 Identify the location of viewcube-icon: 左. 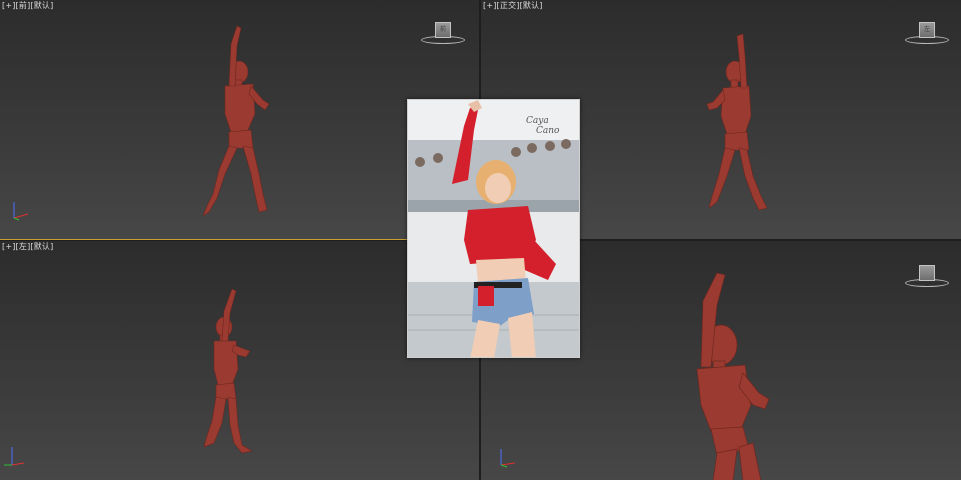
(927, 34).